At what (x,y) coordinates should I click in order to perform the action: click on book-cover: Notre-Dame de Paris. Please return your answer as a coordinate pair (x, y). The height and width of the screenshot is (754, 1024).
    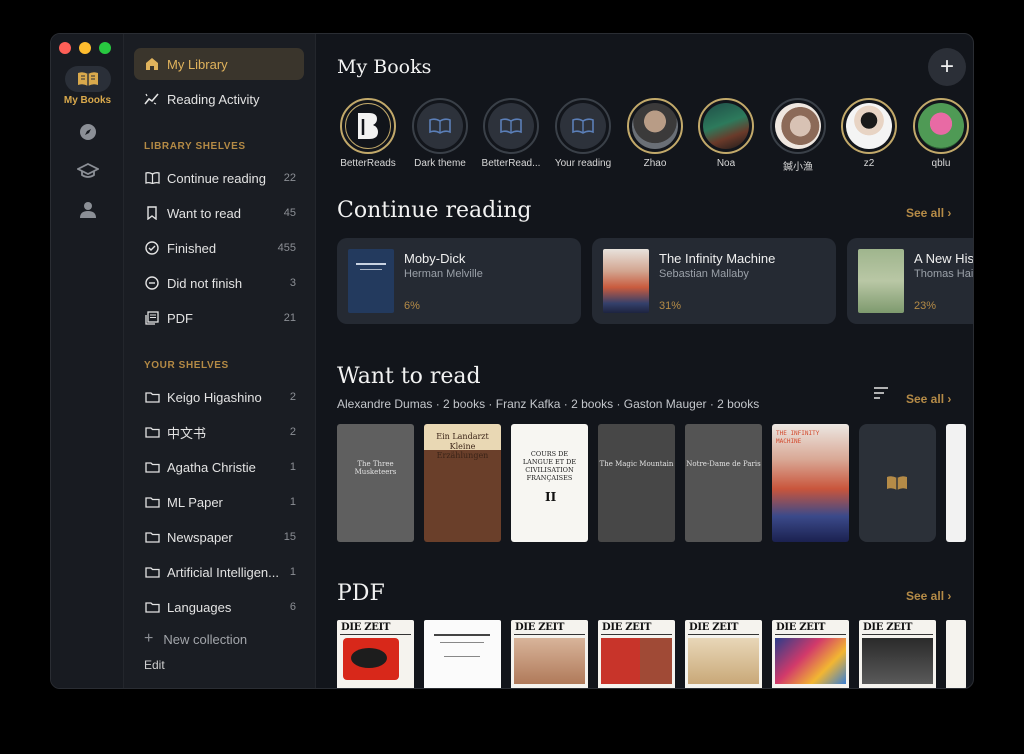
    Looking at the image, I should click on (723, 483).